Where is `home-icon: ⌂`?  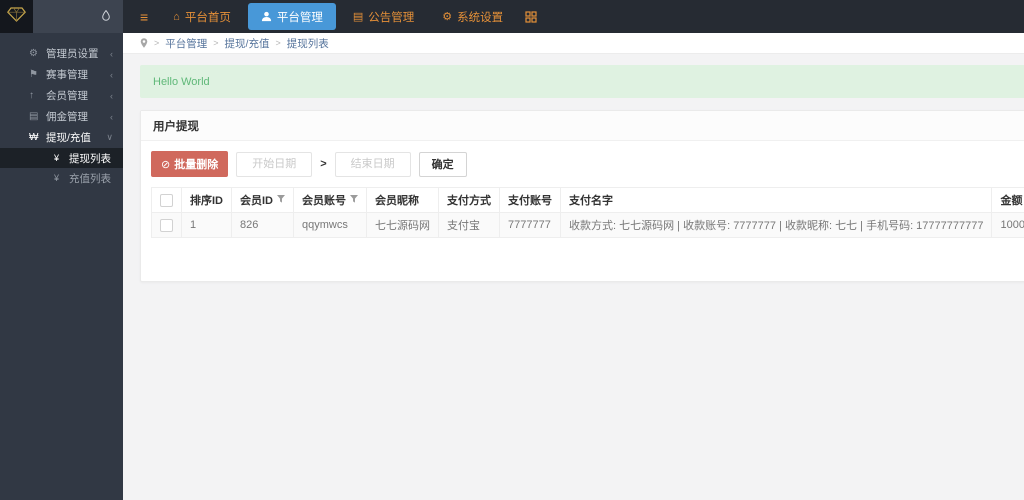 home-icon: ⌂ is located at coordinates (176, 16).